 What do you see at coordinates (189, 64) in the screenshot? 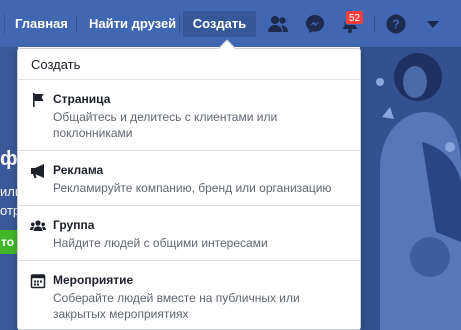
I see `dropdown-header: Создать` at bounding box center [189, 64].